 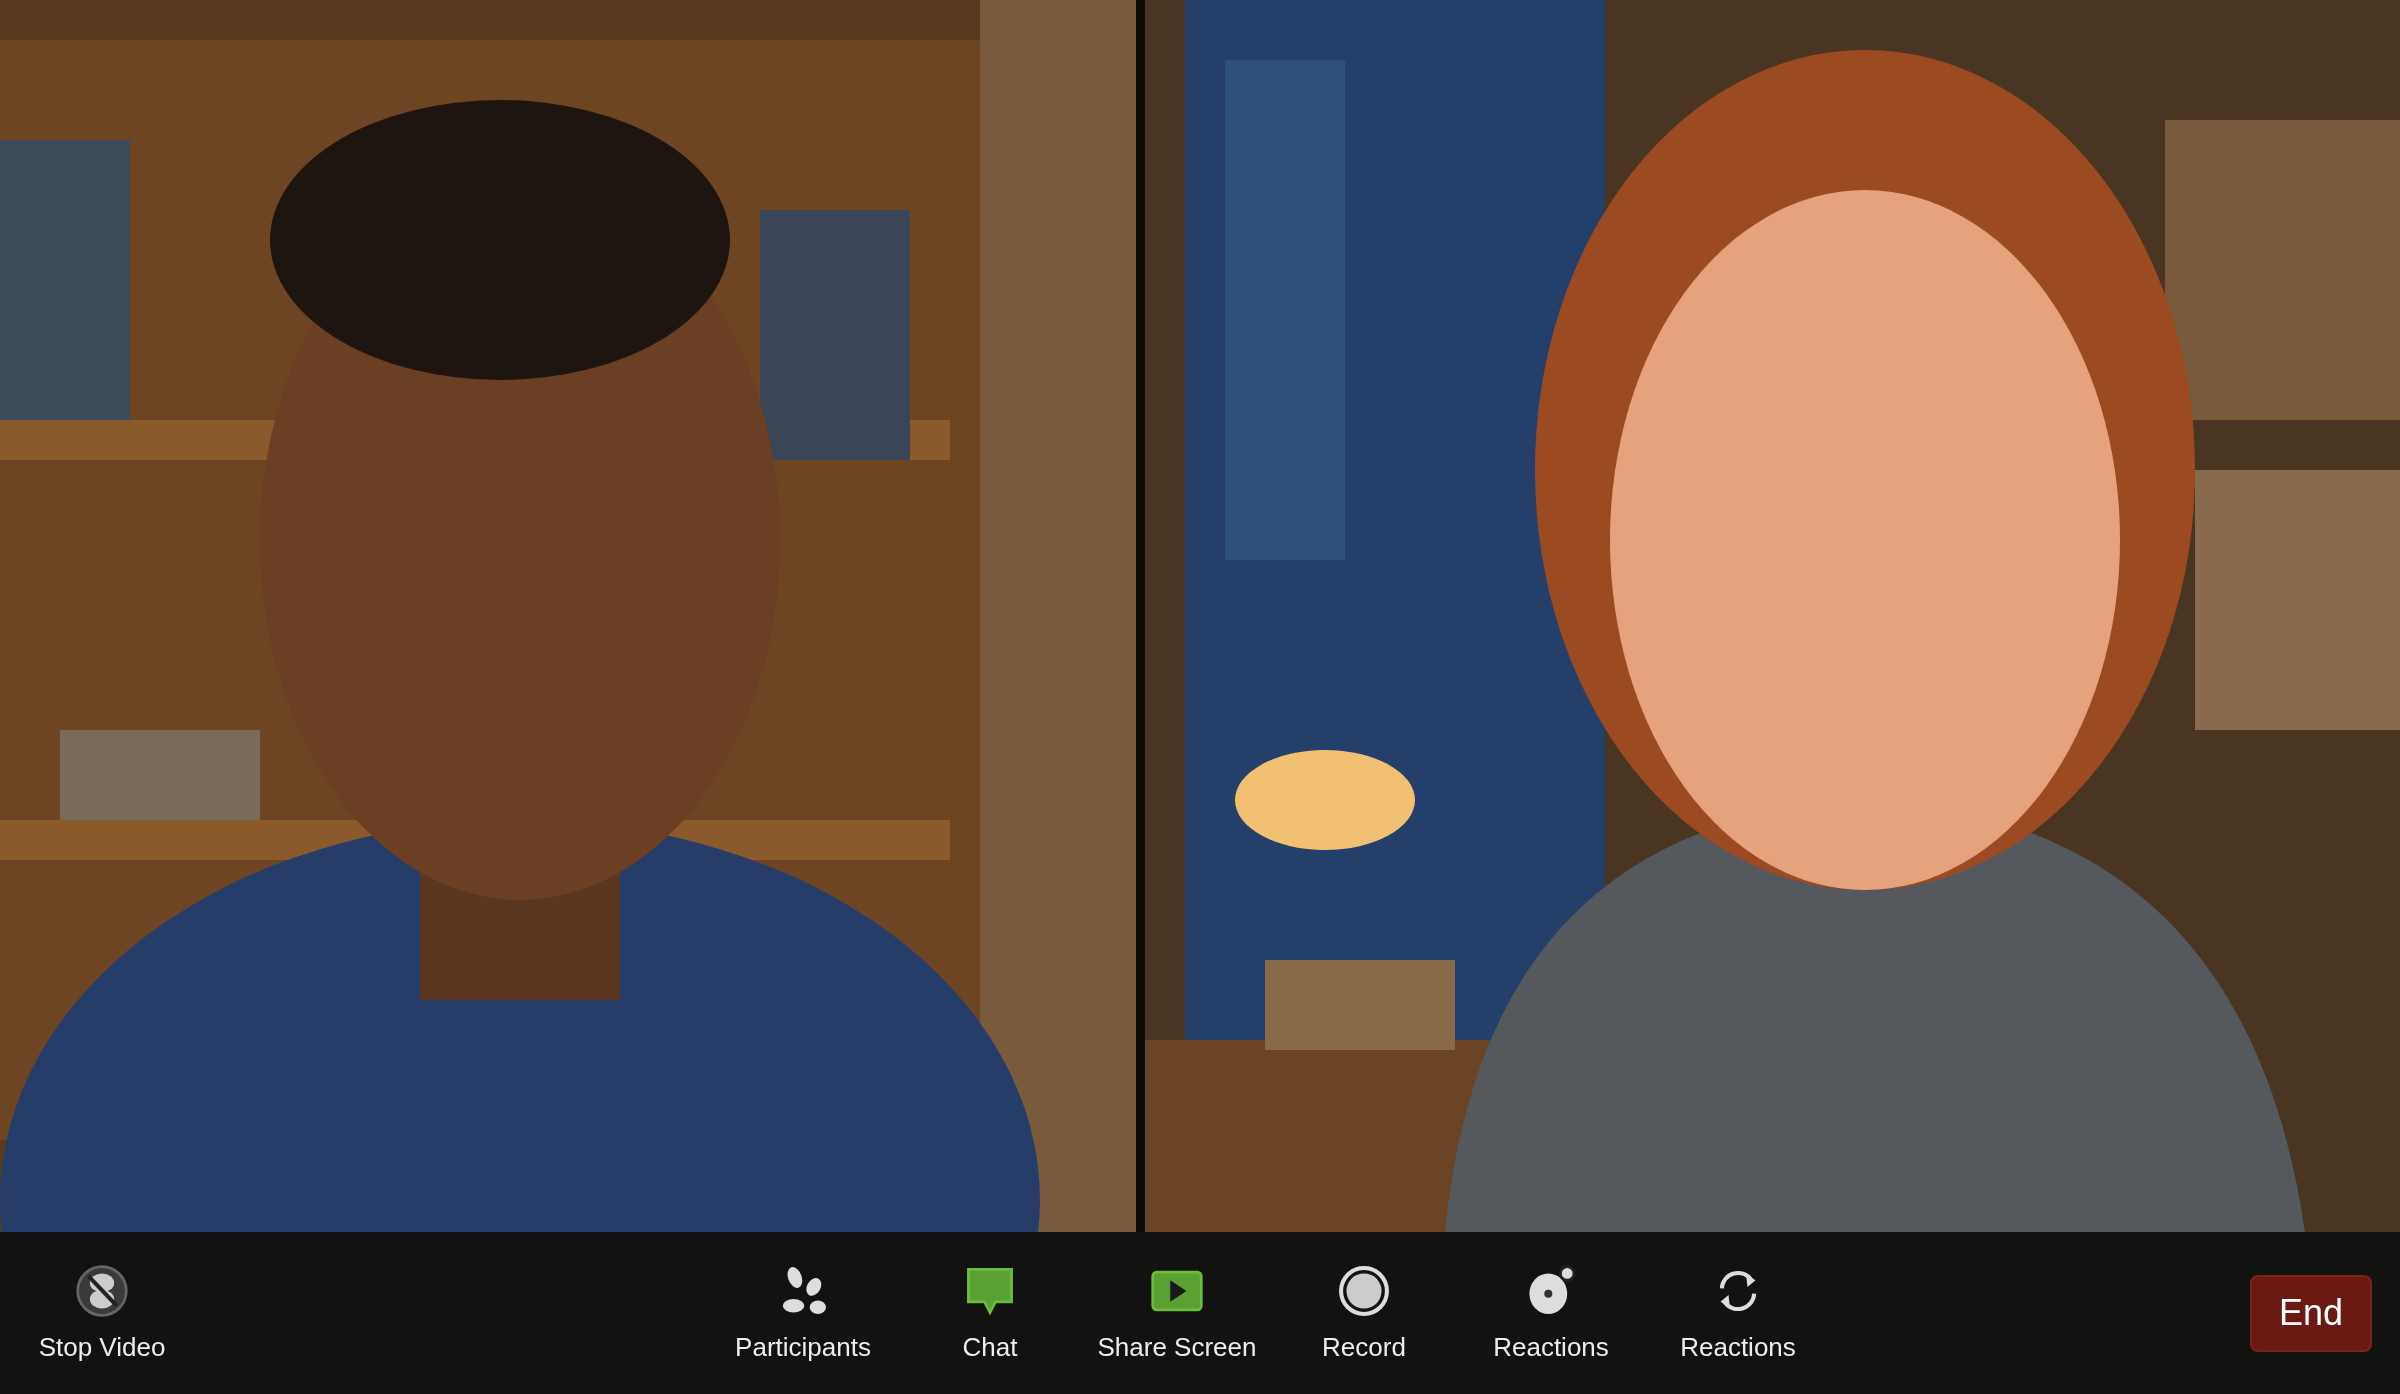 I want to click on share-button: Share Screen, so click(x=1177, y=1313).